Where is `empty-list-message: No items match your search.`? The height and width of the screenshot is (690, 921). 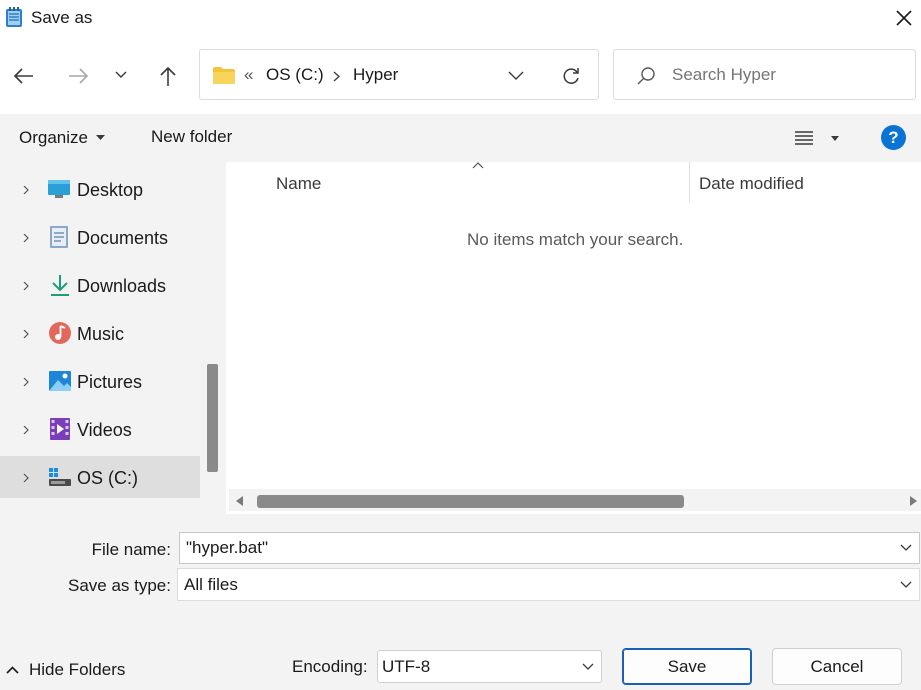
empty-list-message: No items match your search. is located at coordinates (575, 239).